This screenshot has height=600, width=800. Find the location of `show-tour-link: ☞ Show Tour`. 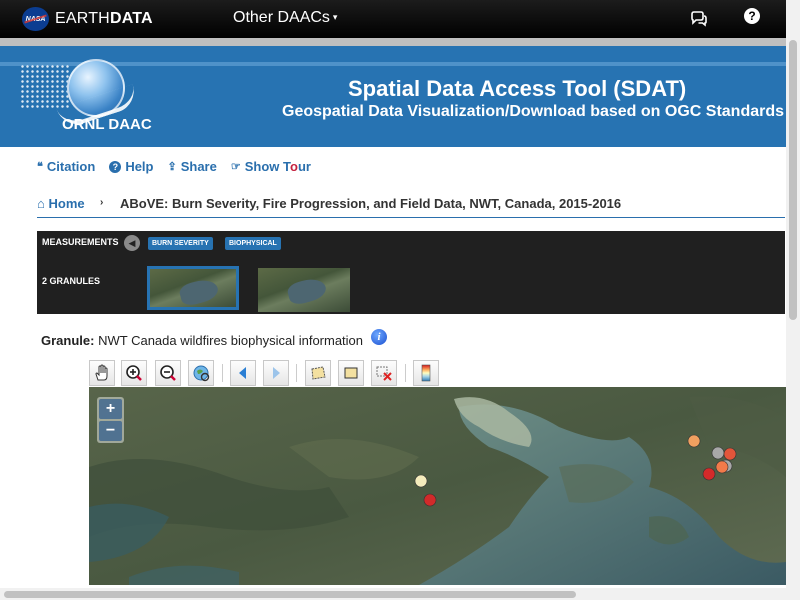

show-tour-link: ☞ Show Tour is located at coordinates (271, 166).